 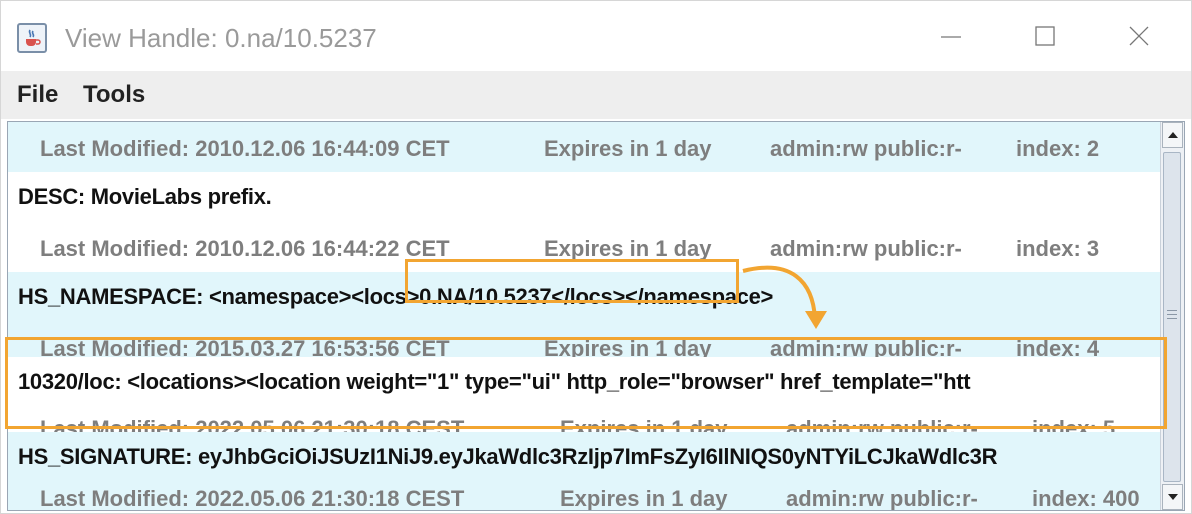 What do you see at coordinates (596, 36) in the screenshot?
I see `title-bar: View Handle: 0.na/10.5237` at bounding box center [596, 36].